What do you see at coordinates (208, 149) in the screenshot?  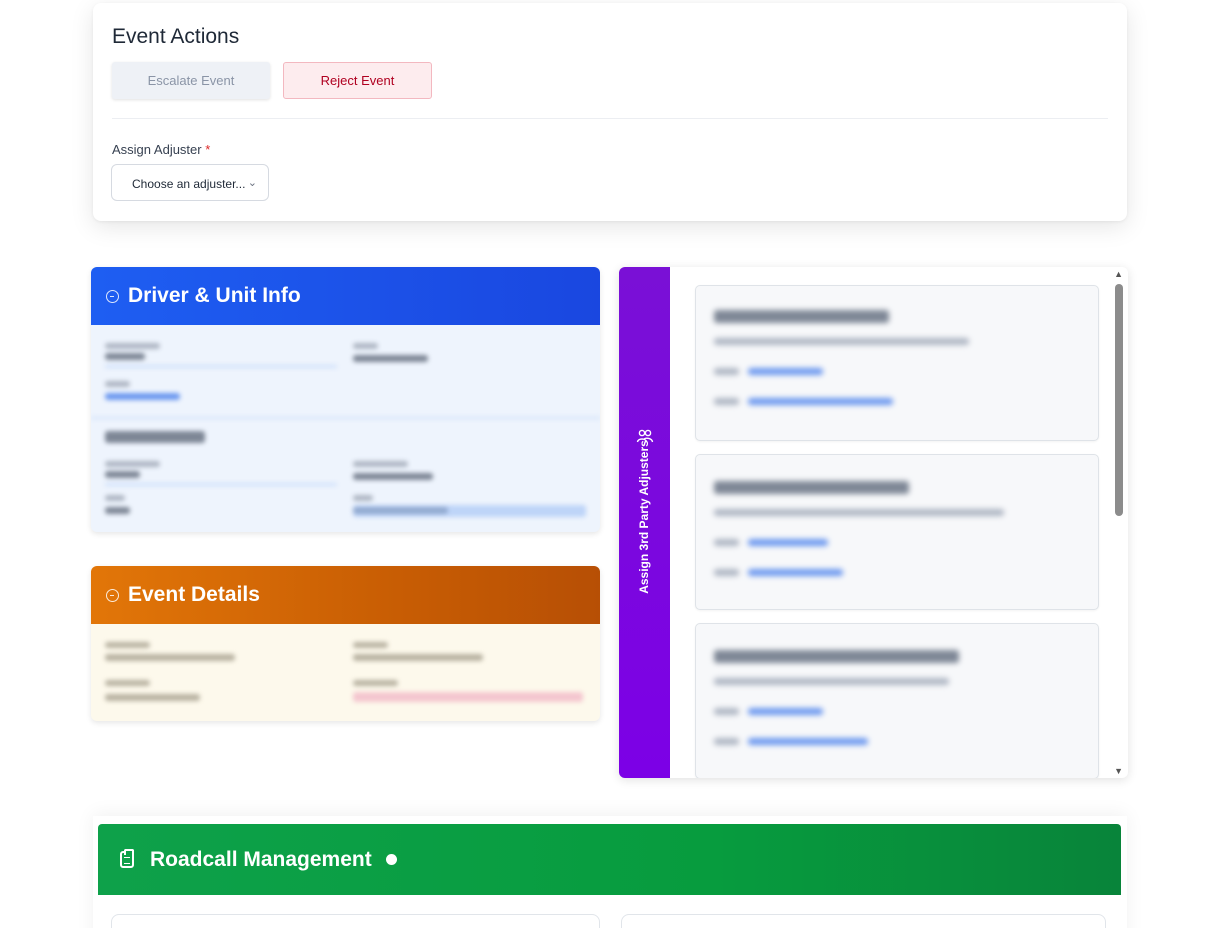 I see `required-asterisk: *` at bounding box center [208, 149].